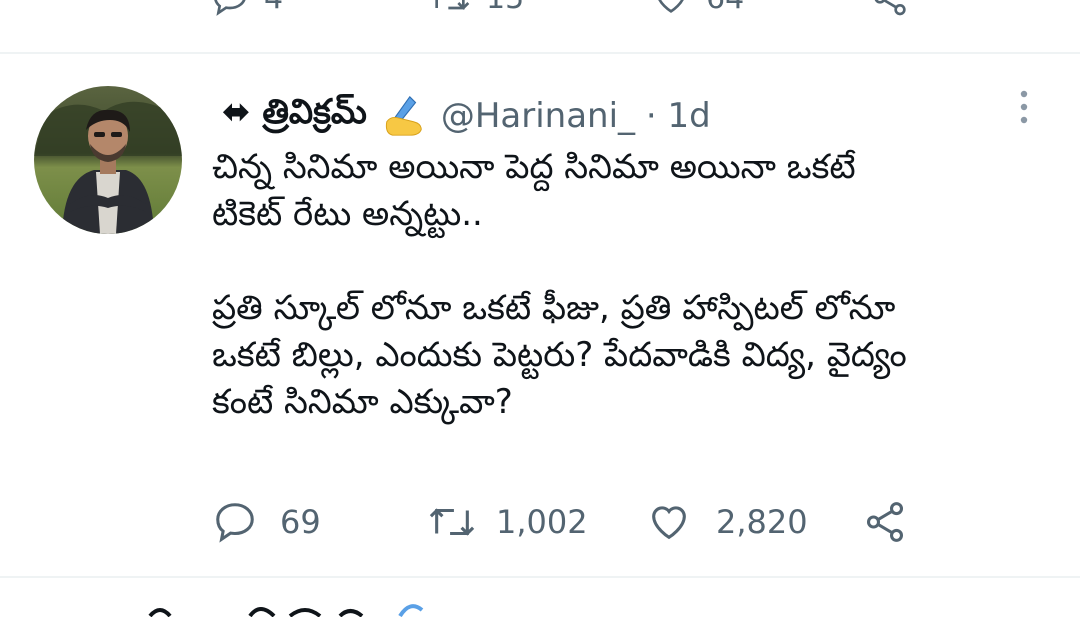 The image size is (1080, 617). Describe the element at coordinates (300, 522) in the screenshot. I see `reply-count: 69` at that location.